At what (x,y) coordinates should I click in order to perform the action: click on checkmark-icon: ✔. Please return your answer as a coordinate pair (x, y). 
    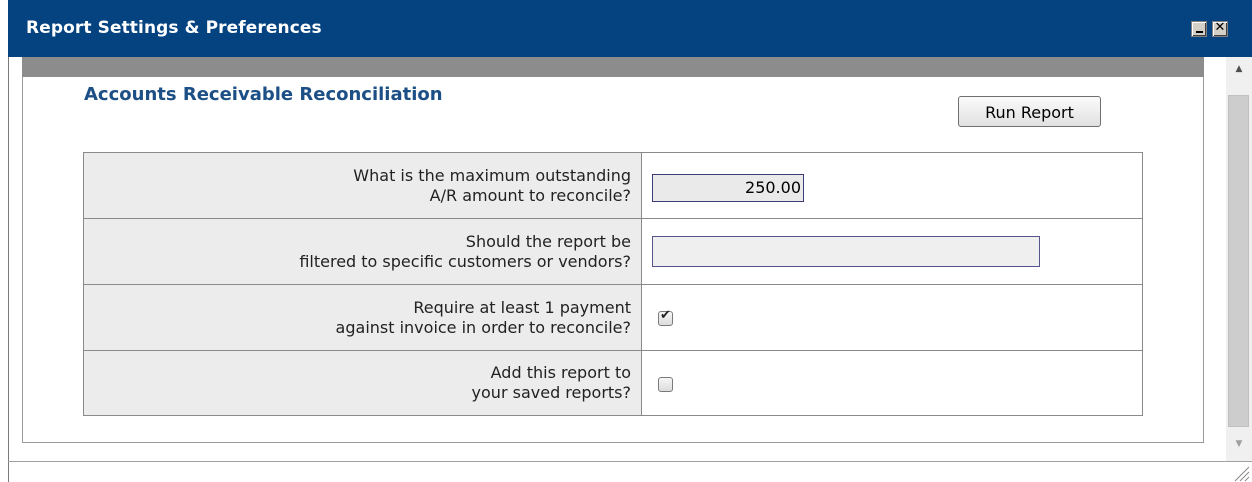
    Looking at the image, I should click on (665, 315).